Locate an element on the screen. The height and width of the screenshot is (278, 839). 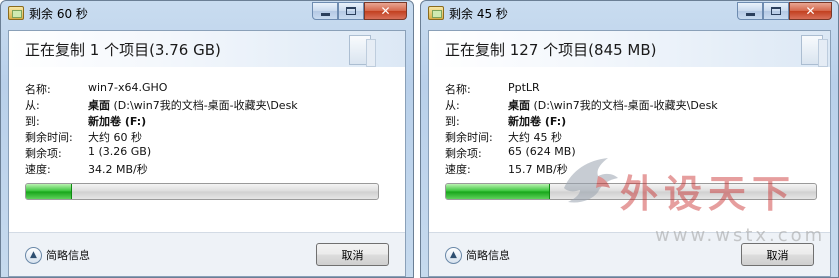
dialog-header: 正在复制 127 个项目(845 MB) is located at coordinates (629, 49).